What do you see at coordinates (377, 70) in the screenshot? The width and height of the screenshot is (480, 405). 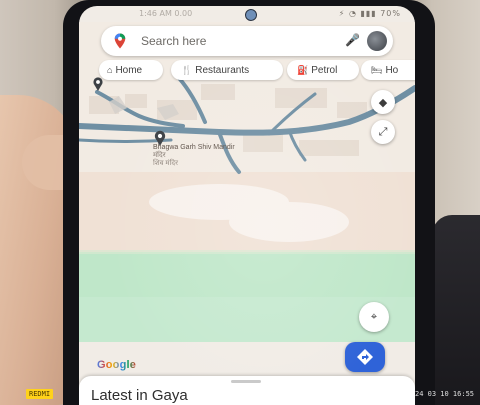 I see `hotel-icon: 🛏` at bounding box center [377, 70].